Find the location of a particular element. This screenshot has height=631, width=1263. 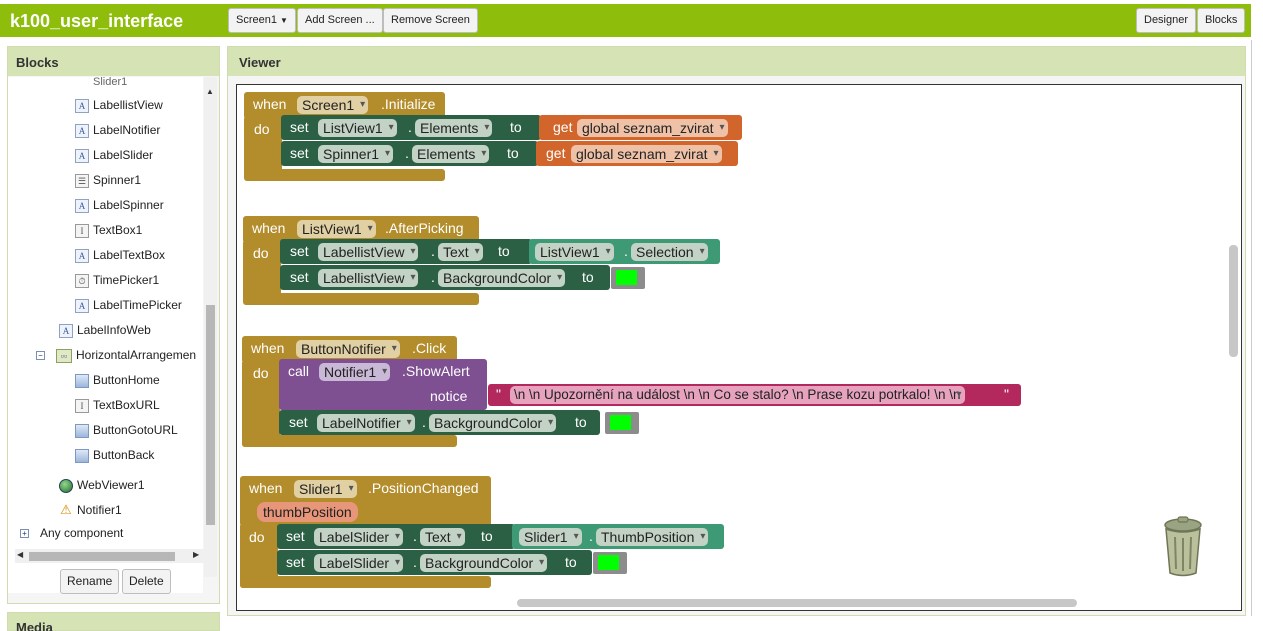

setter-block: set LabelNotifier . BackgroundColor to is located at coordinates (439, 422).